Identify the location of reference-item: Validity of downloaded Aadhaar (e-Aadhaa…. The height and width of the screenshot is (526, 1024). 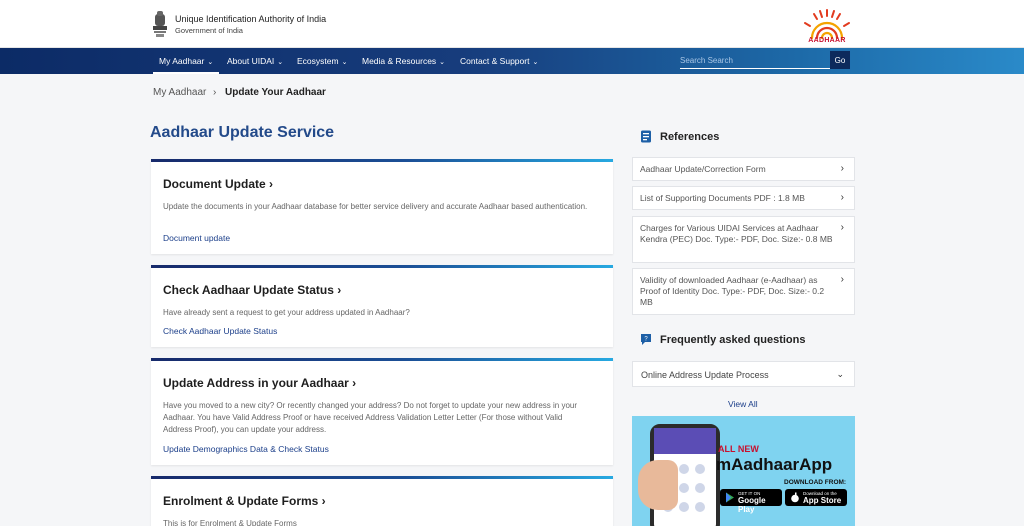
(743, 291).